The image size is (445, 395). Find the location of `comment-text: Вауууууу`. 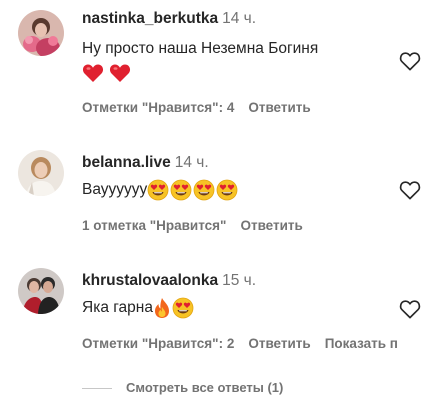

comment-text: Вауууууу is located at coordinates (115, 189).